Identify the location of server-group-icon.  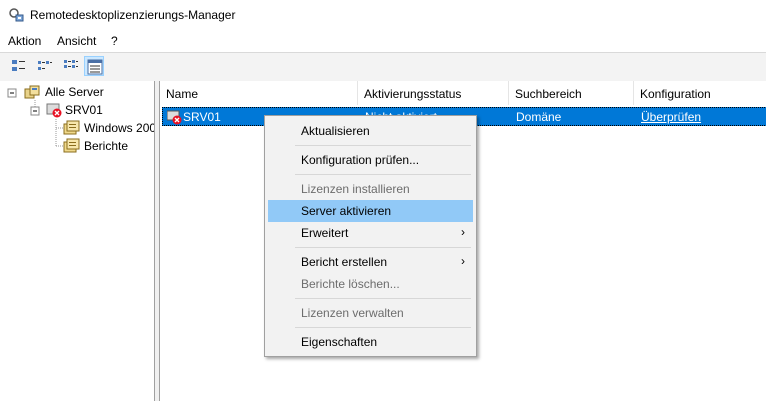
(32, 92).